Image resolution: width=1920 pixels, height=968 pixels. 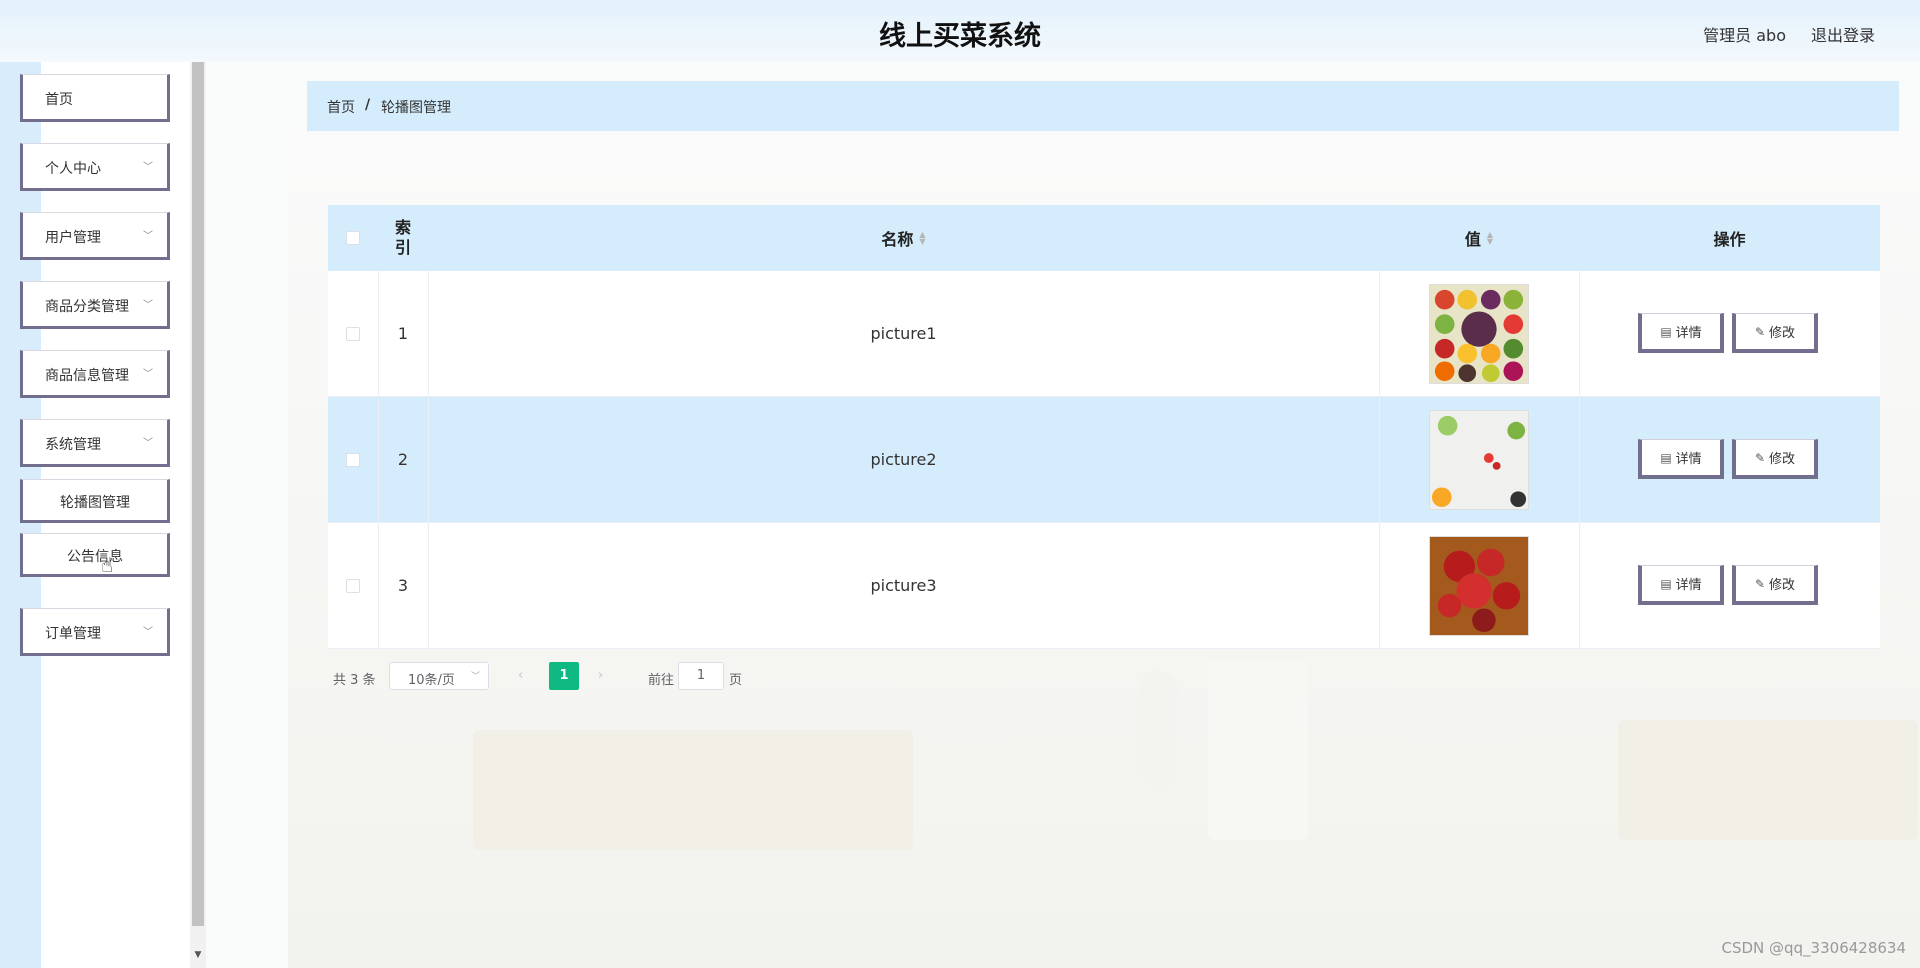 I want to click on decor-cylinder, so click(x=1258, y=750).